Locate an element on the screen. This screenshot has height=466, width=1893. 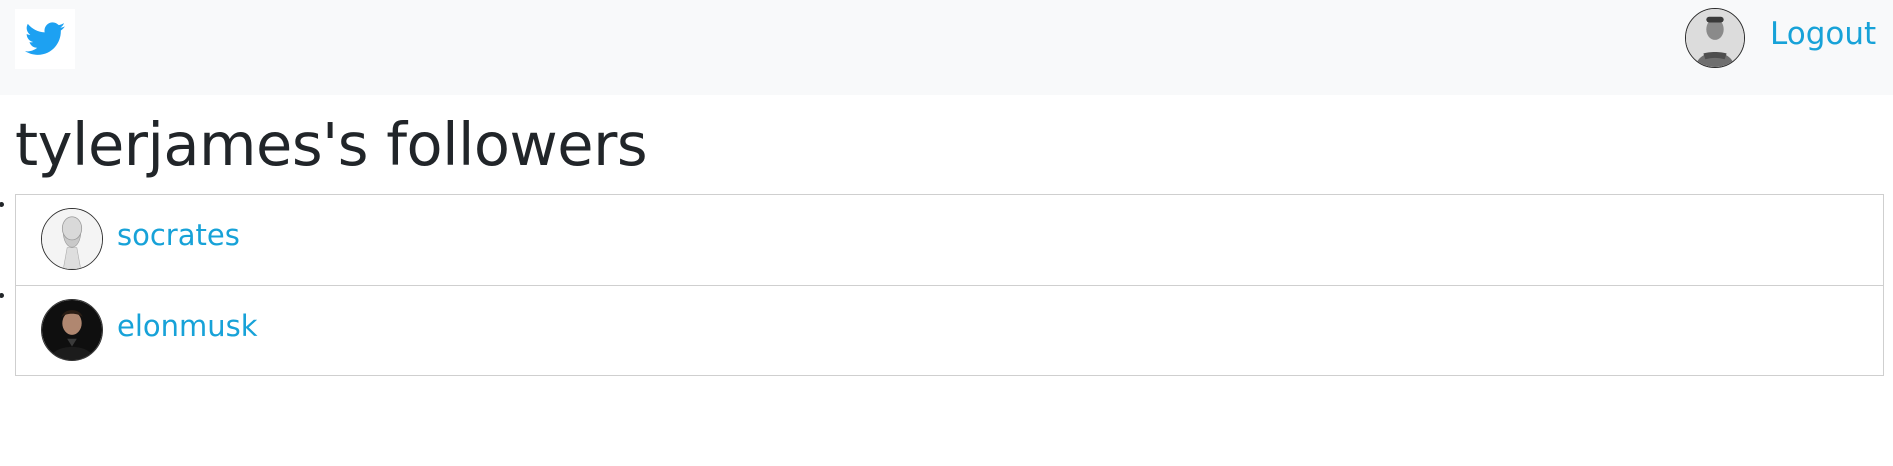
twitter-bird-icon is located at coordinates (45, 38).